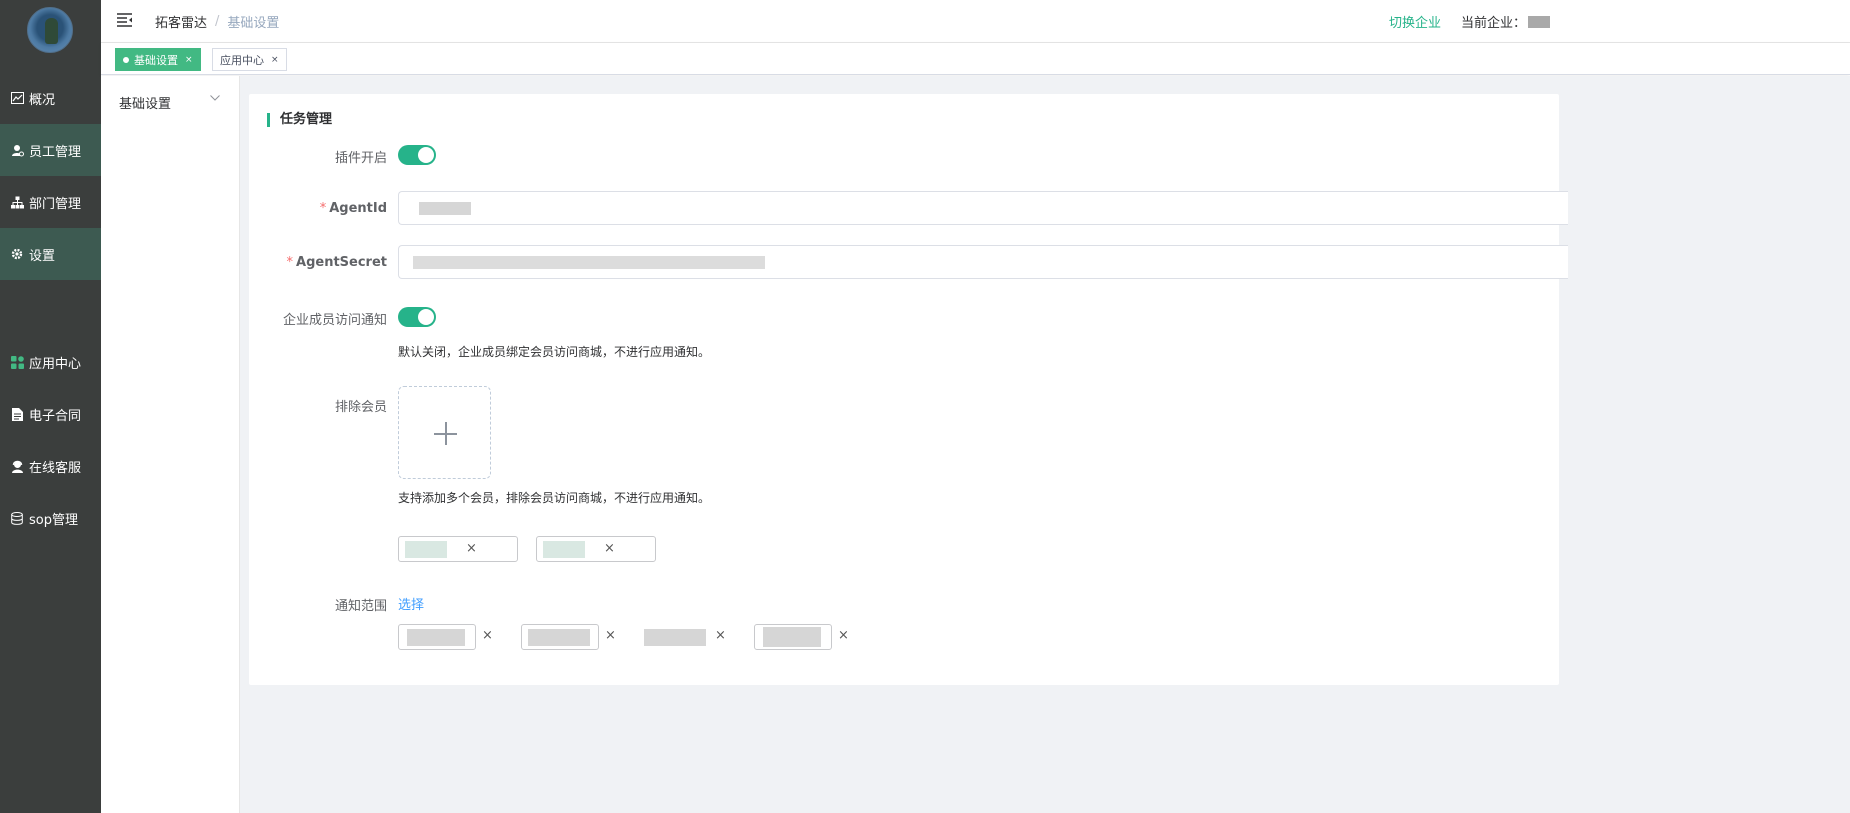 The image size is (1850, 813). I want to click on chevron-down-icon, so click(215, 98).